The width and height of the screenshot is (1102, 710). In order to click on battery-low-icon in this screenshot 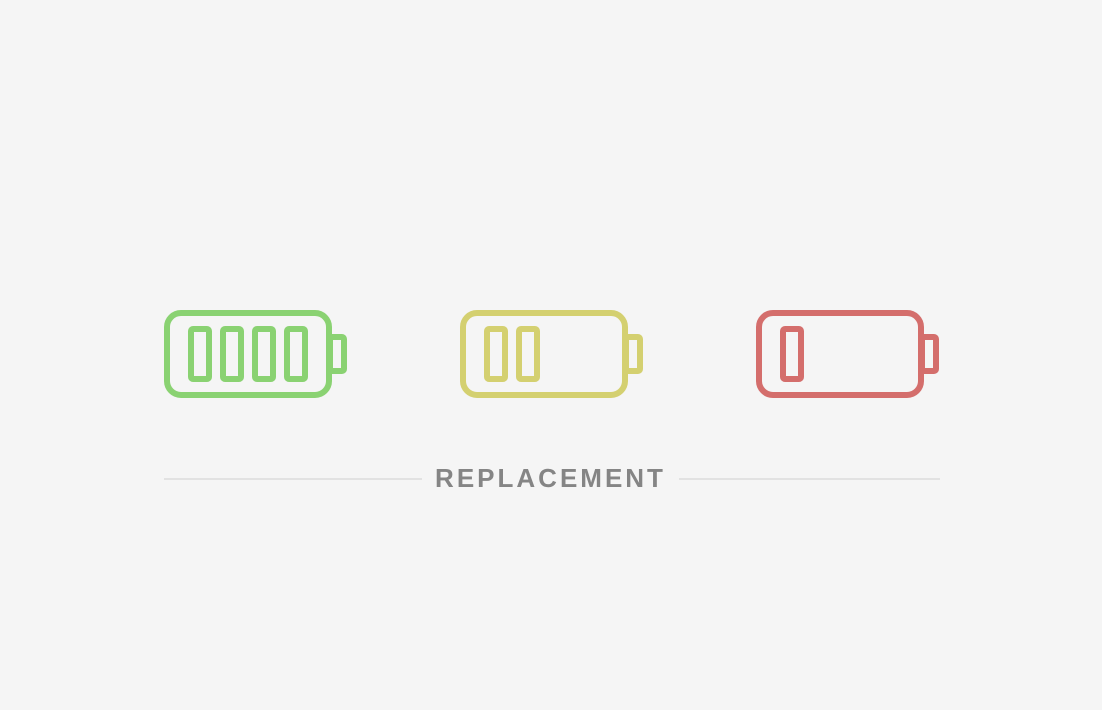, I will do `click(849, 354)`.